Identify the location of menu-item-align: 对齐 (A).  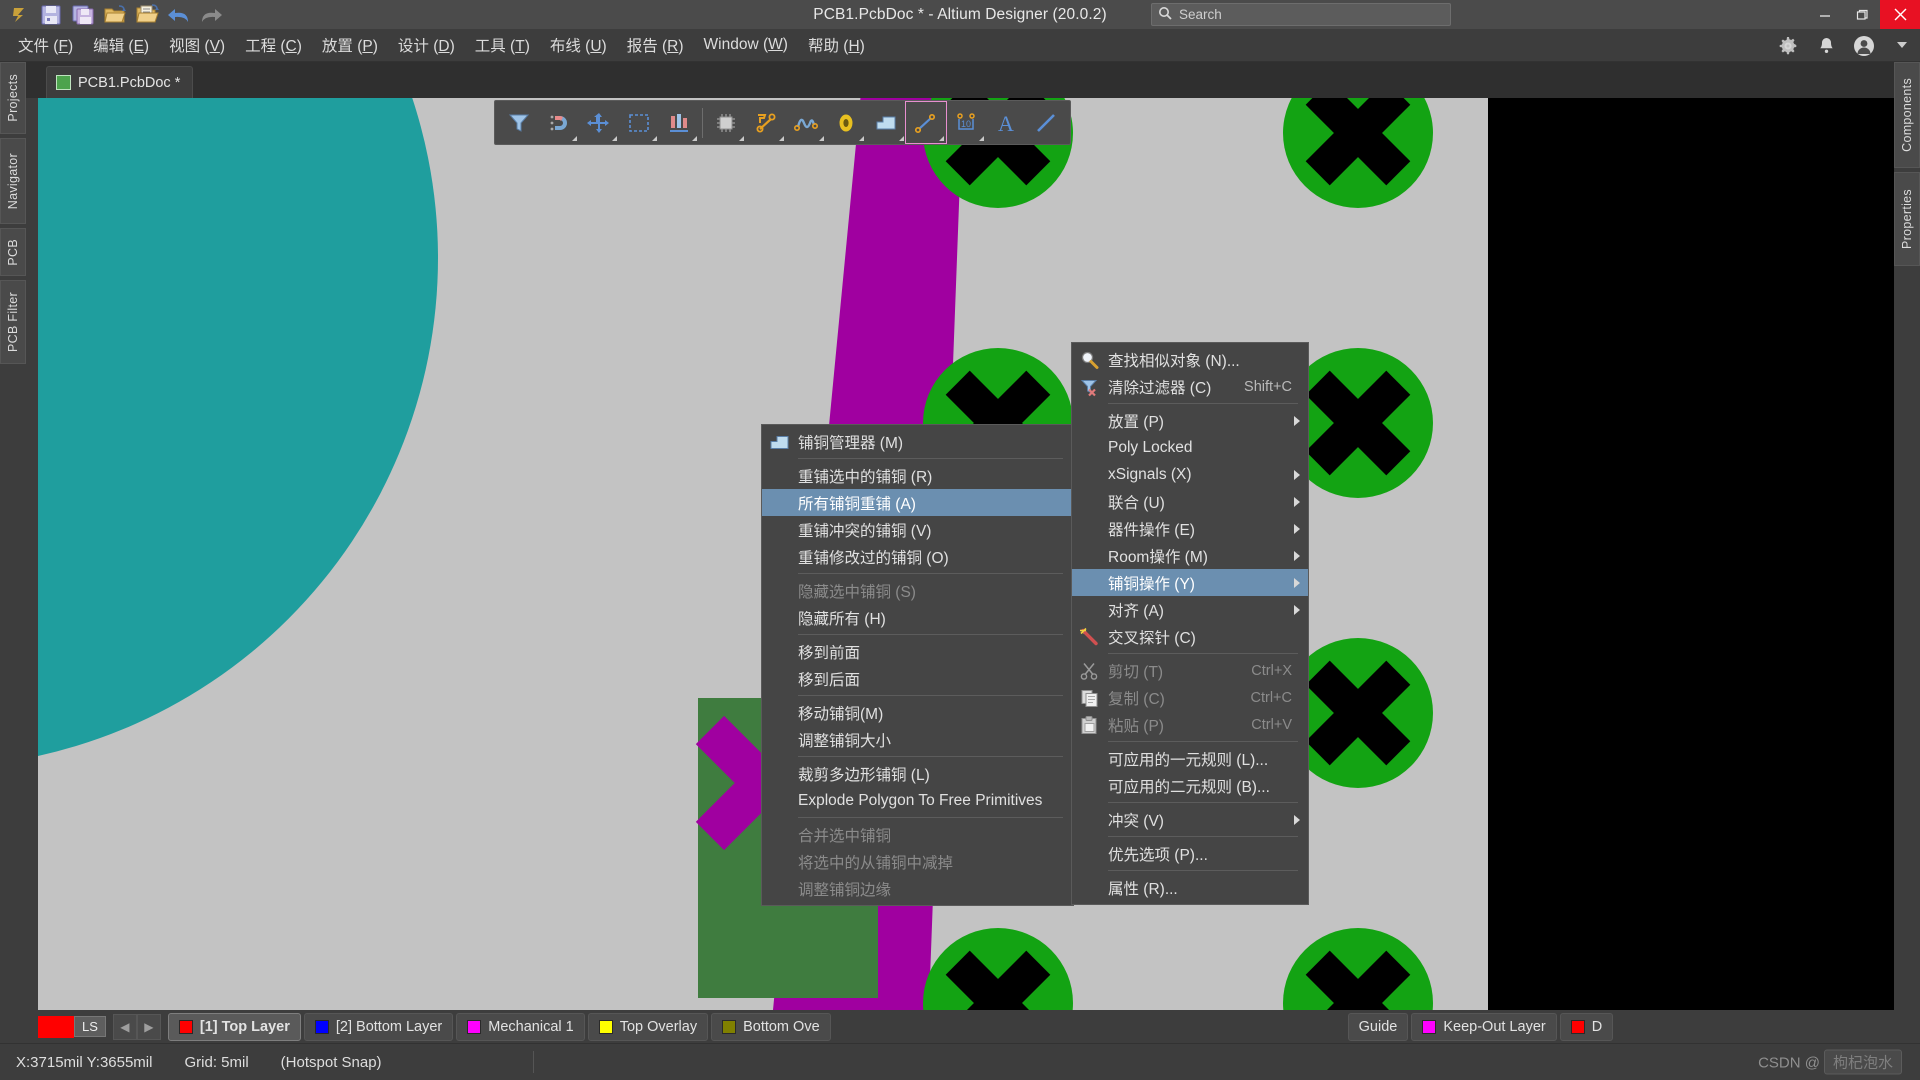
(1190, 609).